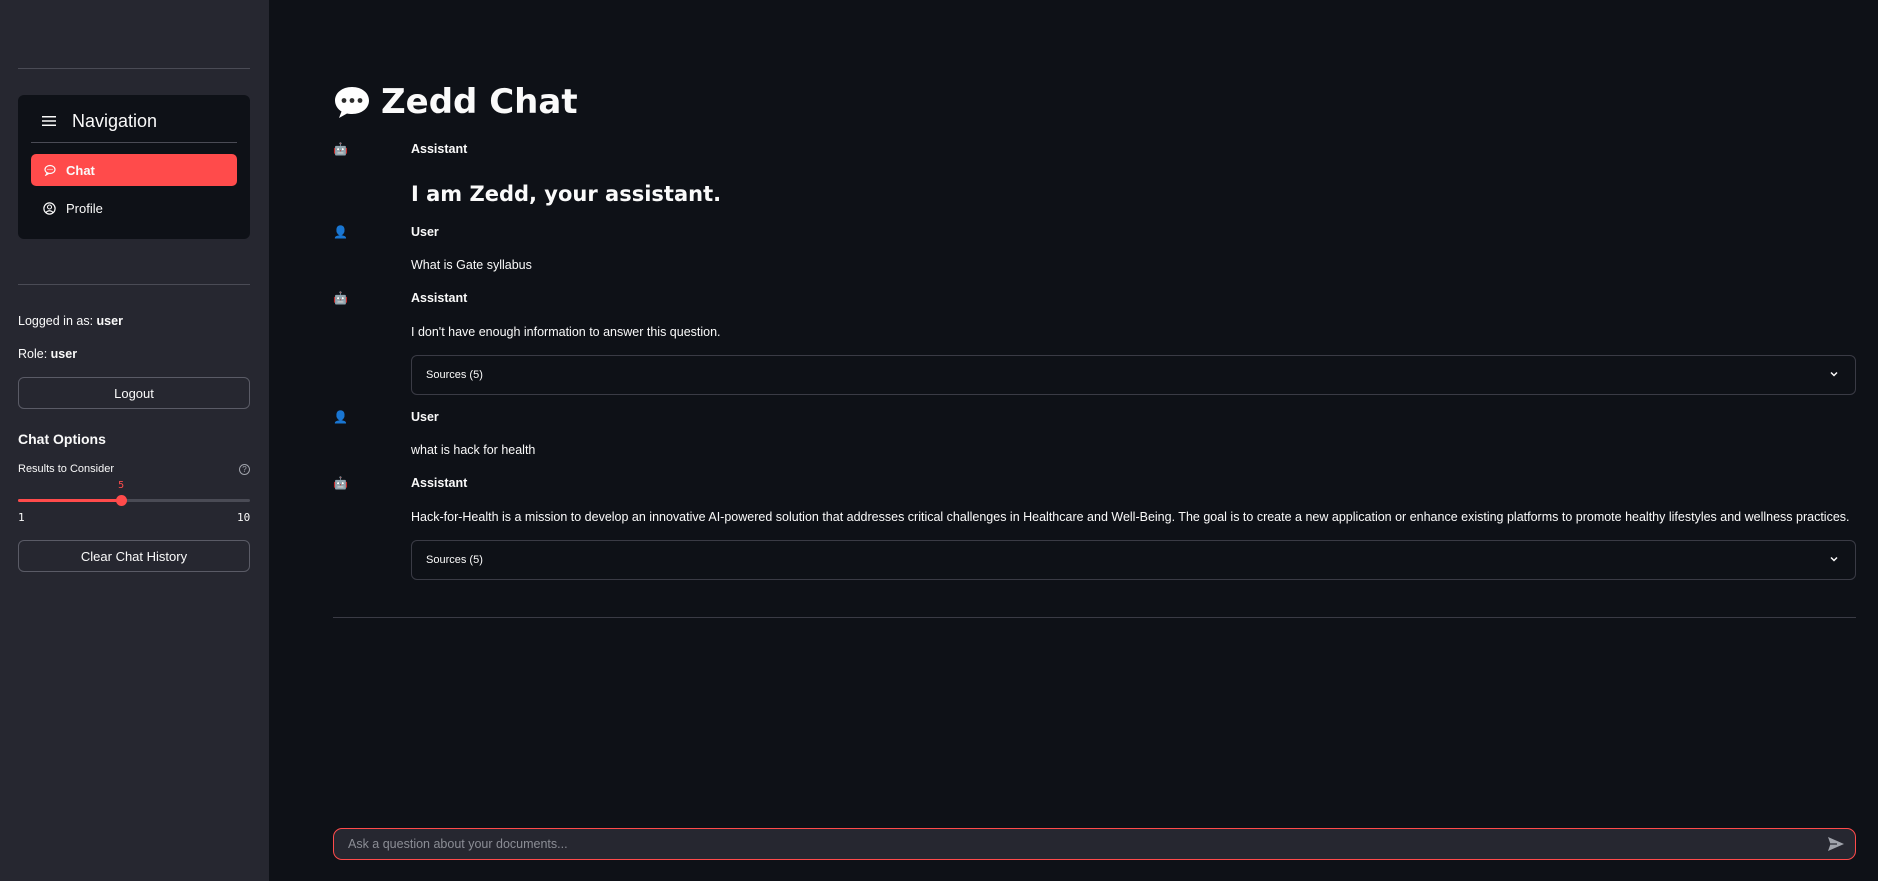 The width and height of the screenshot is (1878, 881). Describe the element at coordinates (1094, 617) in the screenshot. I see `chat-divider` at that location.